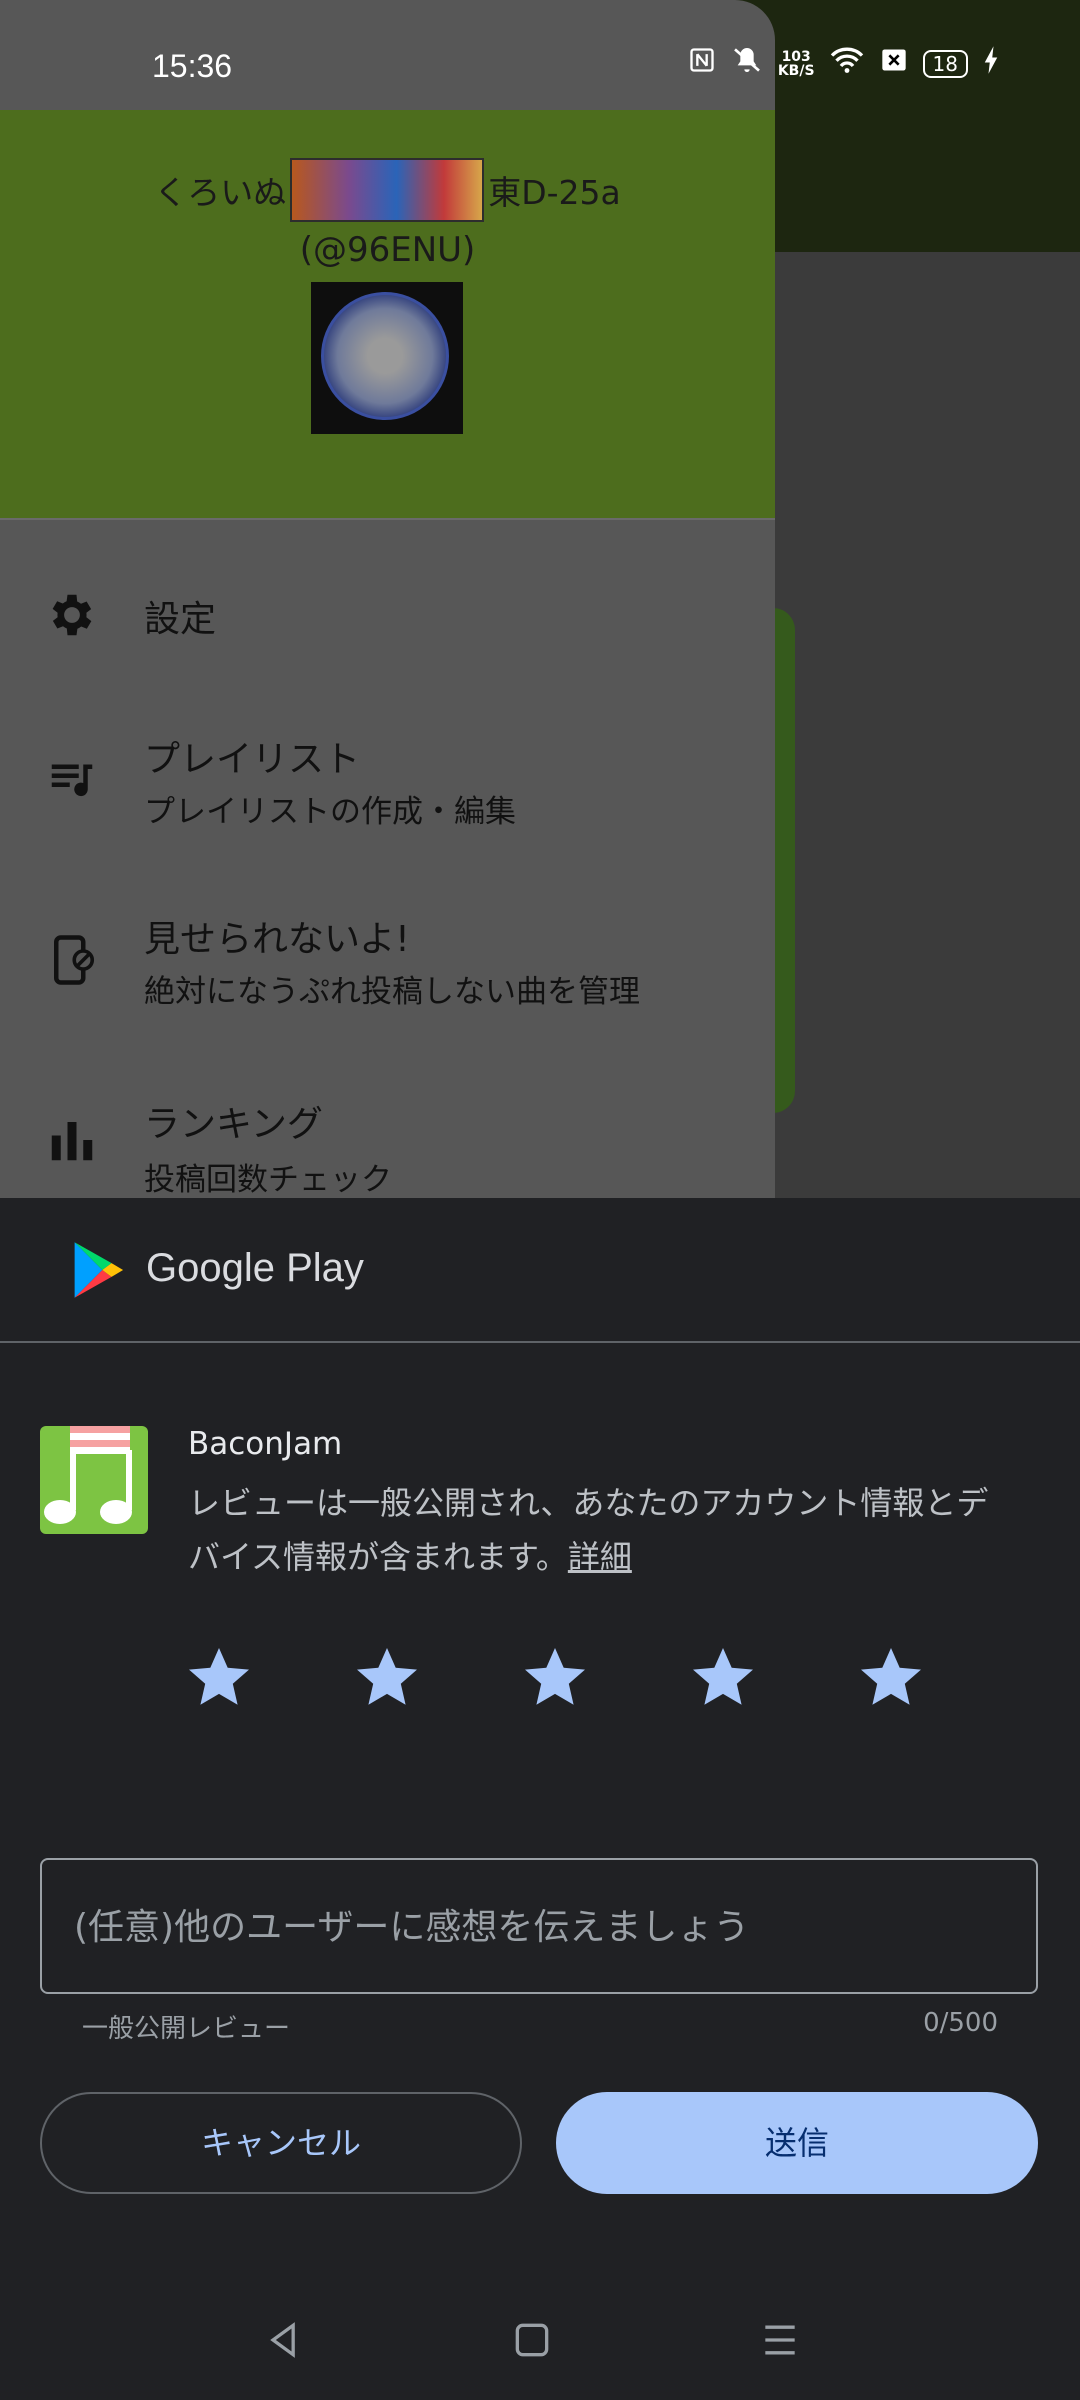 This screenshot has width=1080, height=2400. What do you see at coordinates (265, 1444) in the screenshot?
I see `app-name: BaconJam` at bounding box center [265, 1444].